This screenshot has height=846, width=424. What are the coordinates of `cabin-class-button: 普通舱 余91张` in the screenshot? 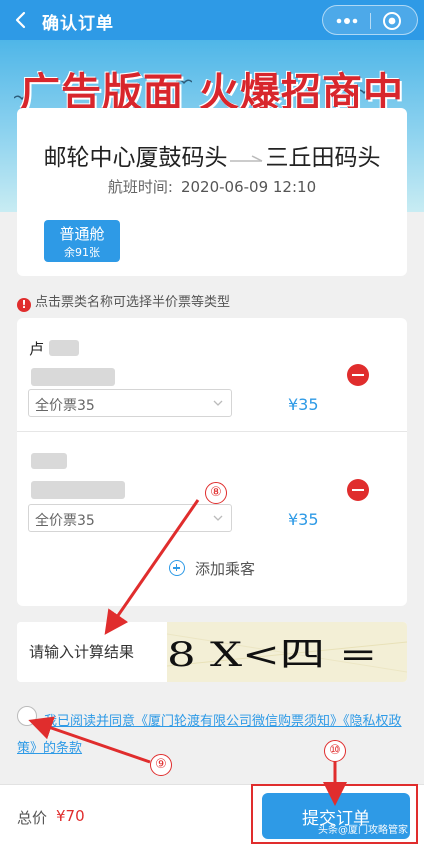 It's located at (82, 241).